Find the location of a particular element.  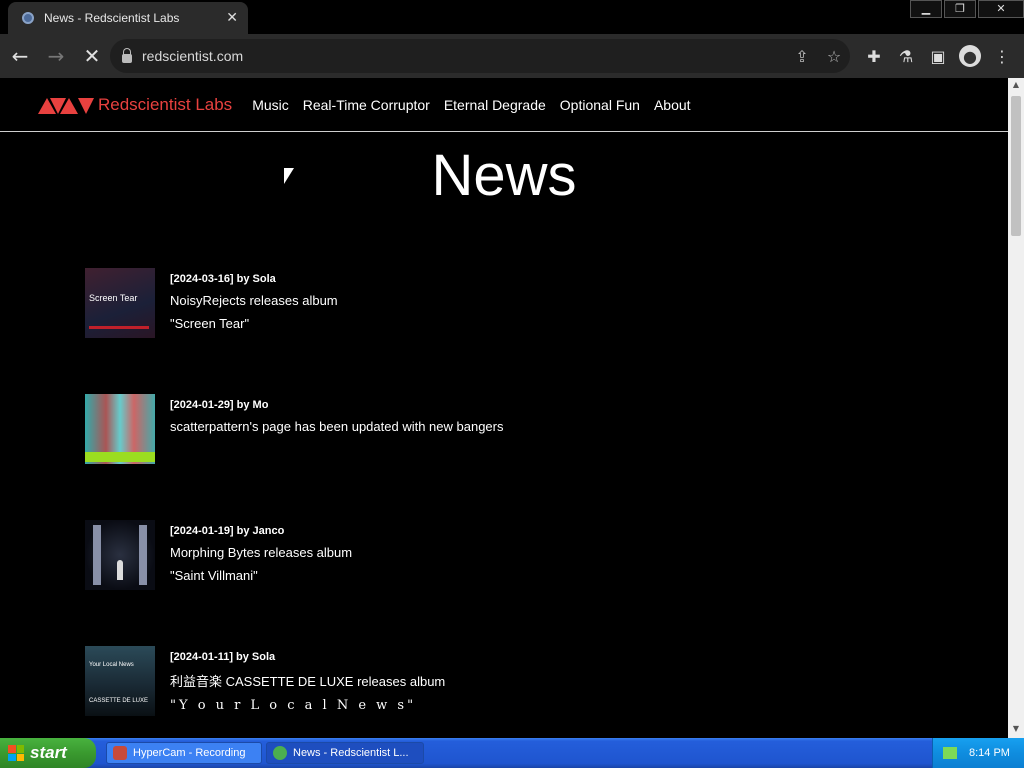

browser-toolbar: ← → ✕ redscientist.com ⇪ ☆ ✚ ⚗ ▣ ● ⋮ is located at coordinates (512, 56).